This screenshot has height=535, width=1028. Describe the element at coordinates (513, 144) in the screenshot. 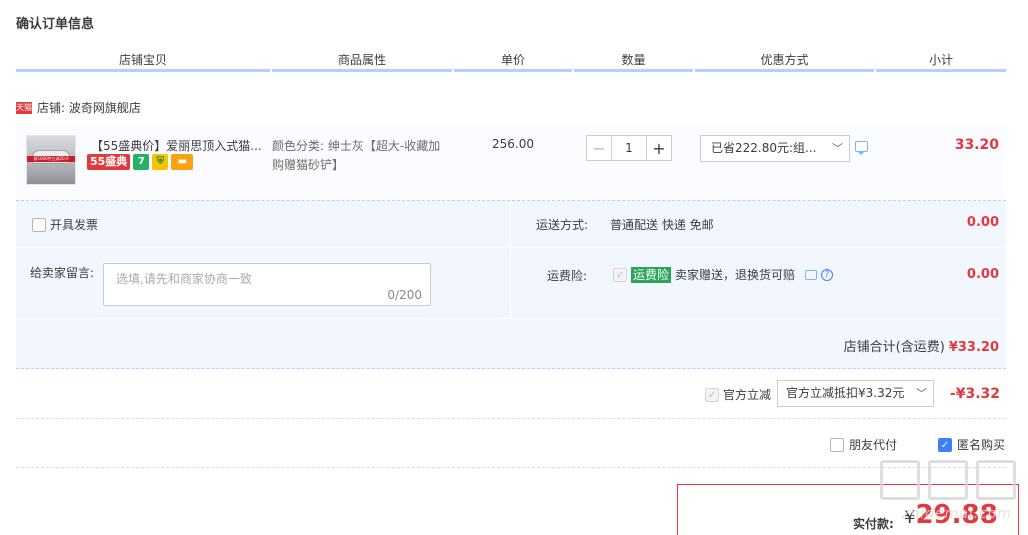

I see `unit-price: 256.00` at that location.